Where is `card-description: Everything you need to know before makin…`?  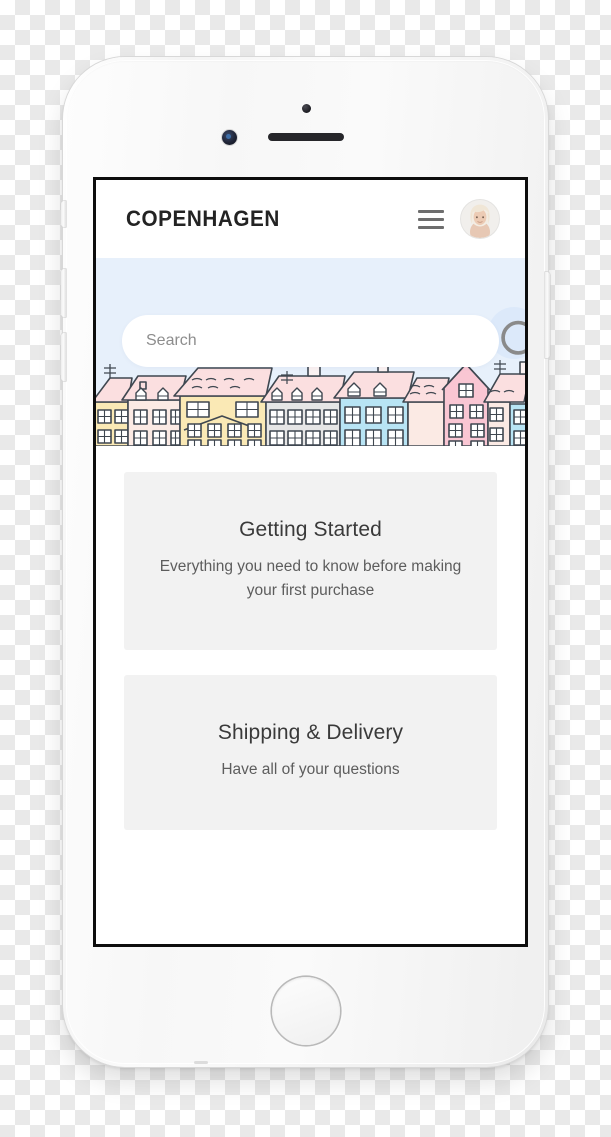 card-description: Everything you need to know before makin… is located at coordinates (310, 578).